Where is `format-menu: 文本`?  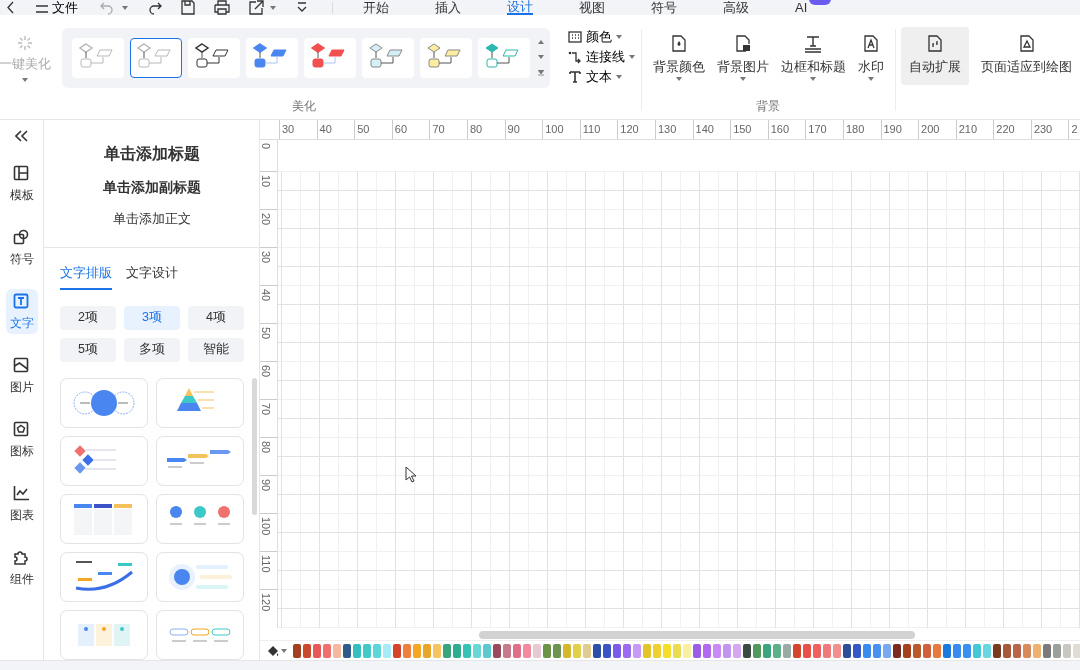
format-menu: 文本 is located at coordinates (601, 77).